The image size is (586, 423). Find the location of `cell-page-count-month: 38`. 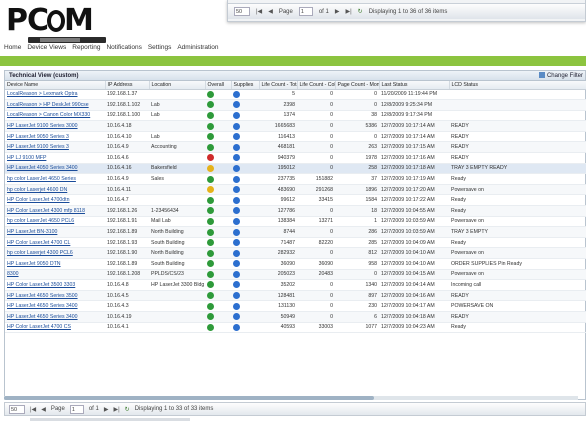

cell-page-count-month: 38 is located at coordinates (357, 116).